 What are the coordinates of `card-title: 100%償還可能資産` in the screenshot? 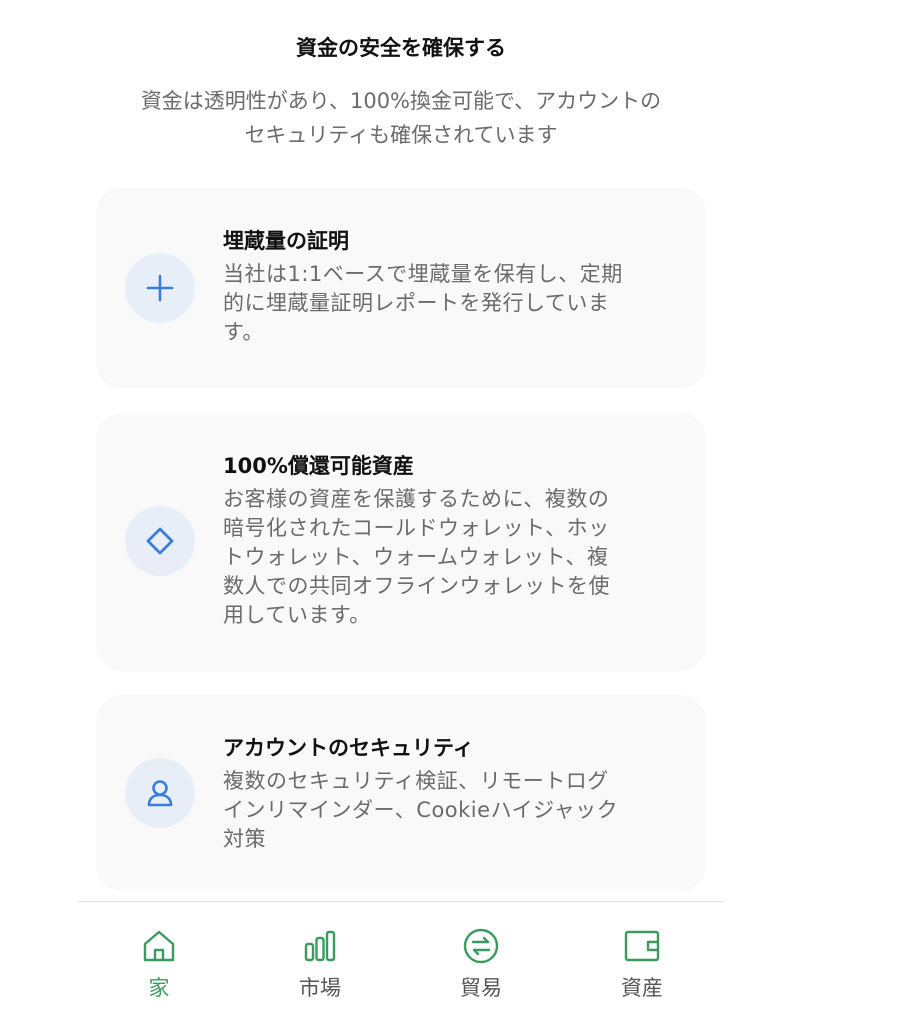 It's located at (318, 466).